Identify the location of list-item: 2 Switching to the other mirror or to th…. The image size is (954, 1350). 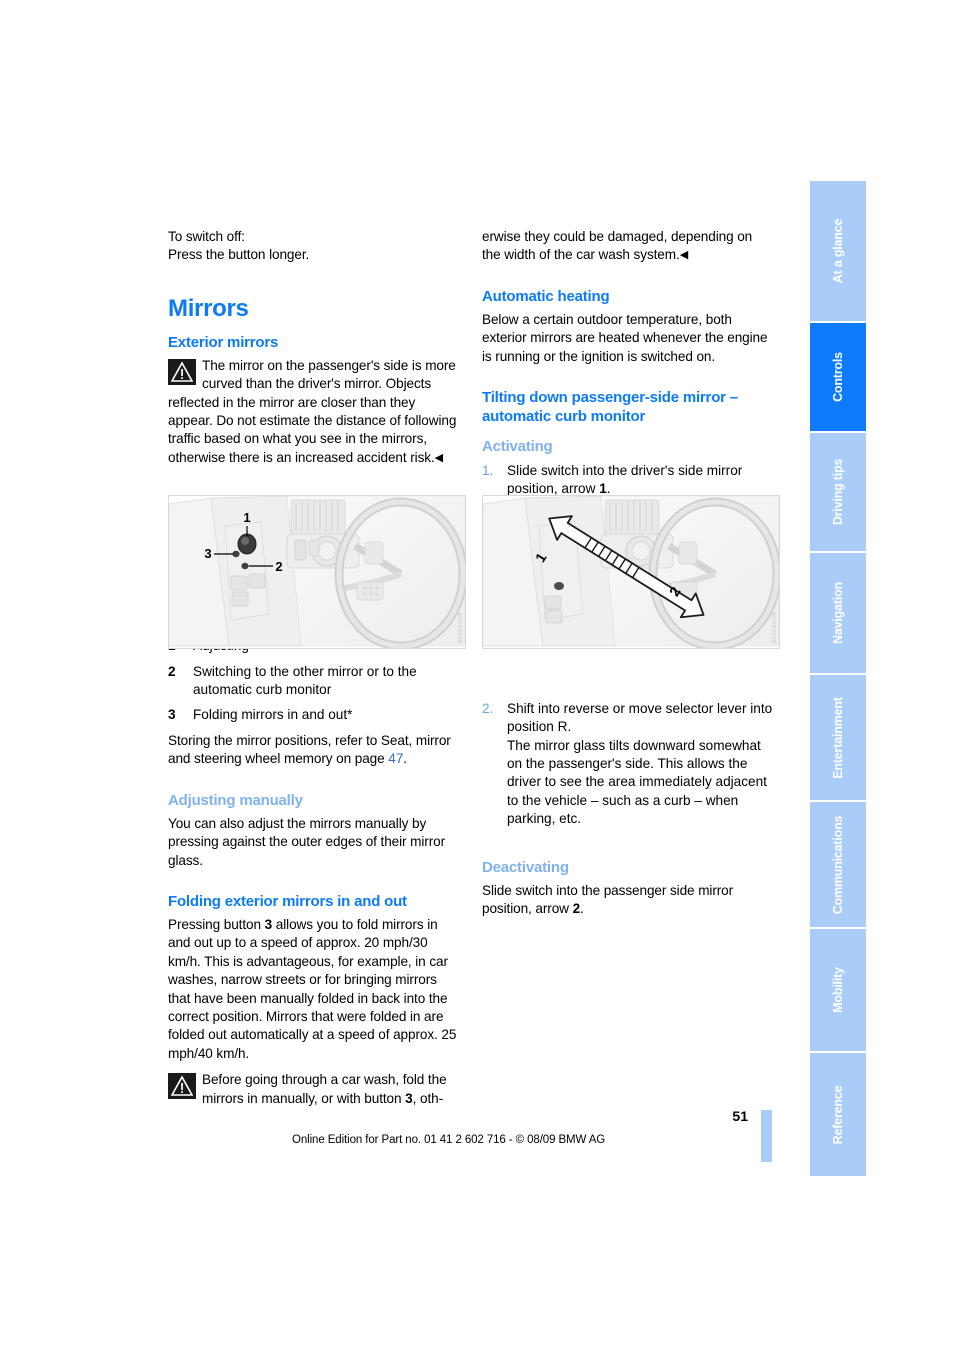
(314, 681).